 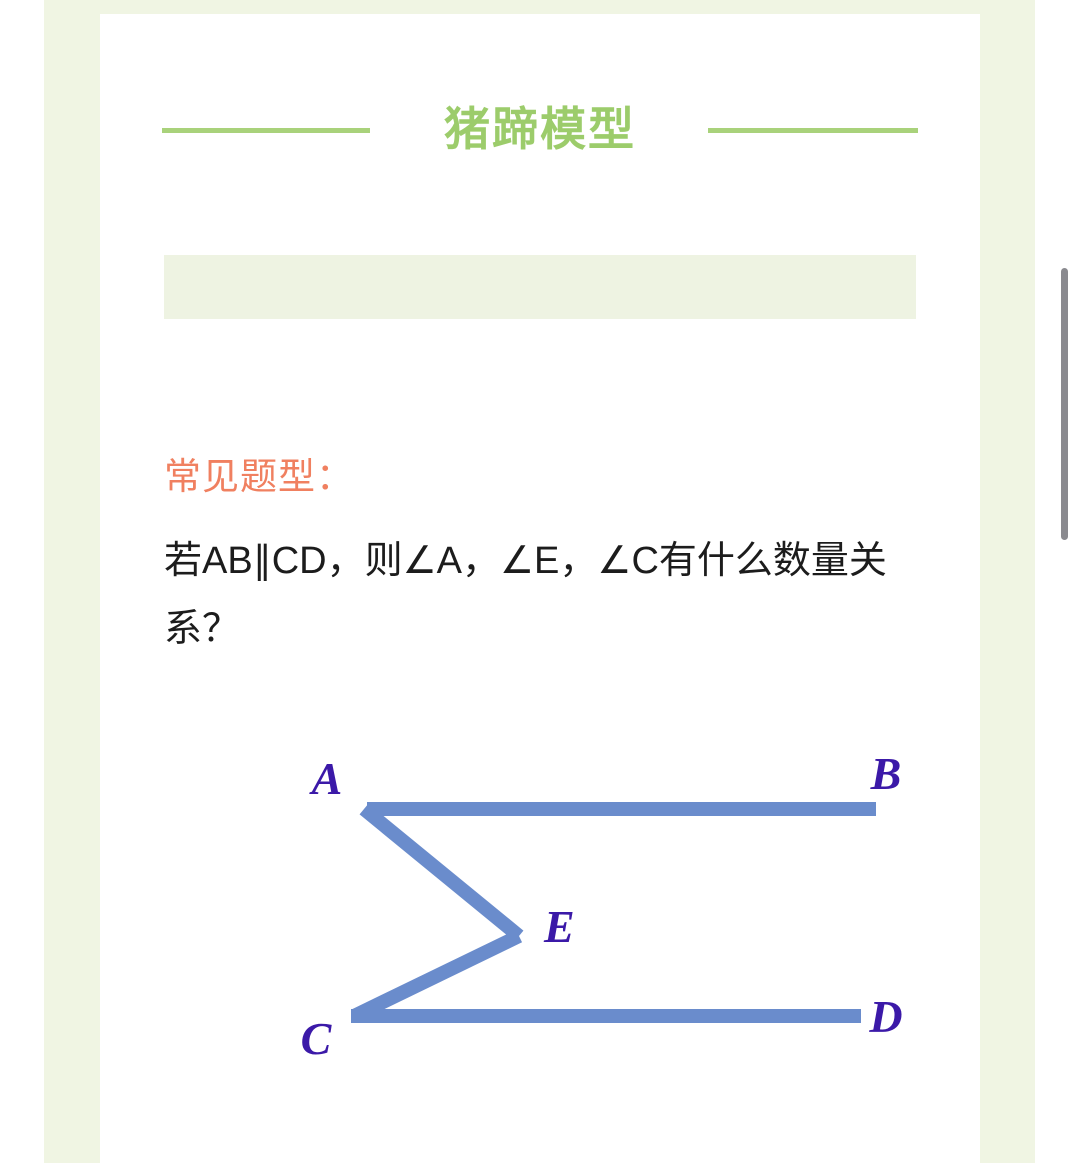 What do you see at coordinates (326, 778) in the screenshot?
I see `point-label-a: A` at bounding box center [326, 778].